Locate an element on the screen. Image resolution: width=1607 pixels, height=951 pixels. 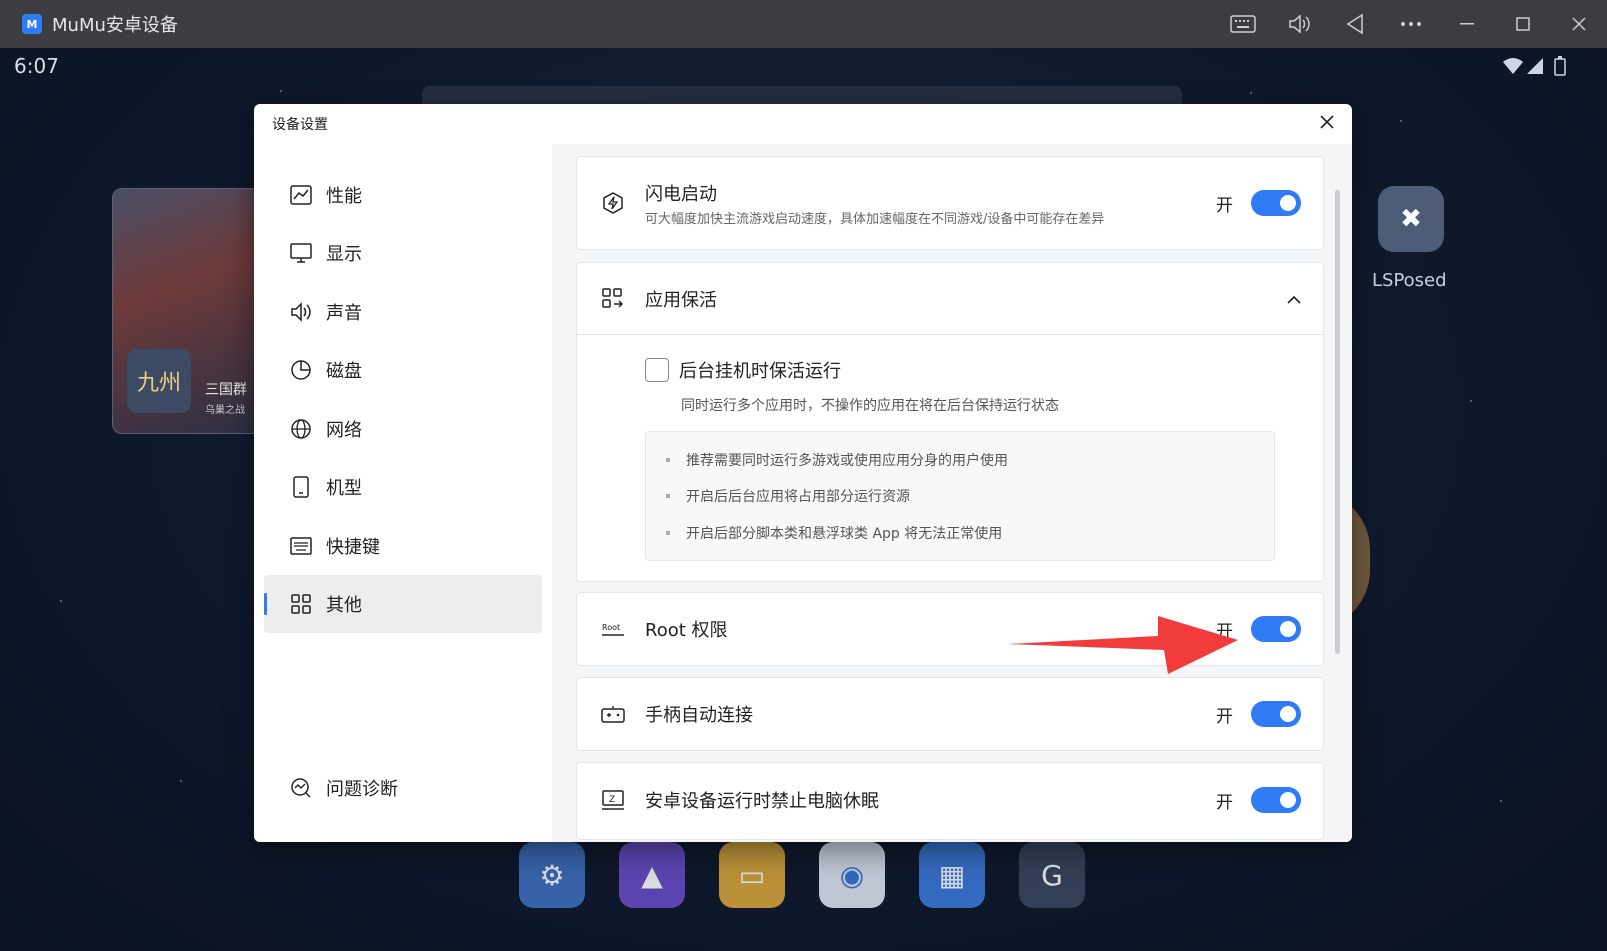
keep-alive-checkbox is located at coordinates (657, 370).